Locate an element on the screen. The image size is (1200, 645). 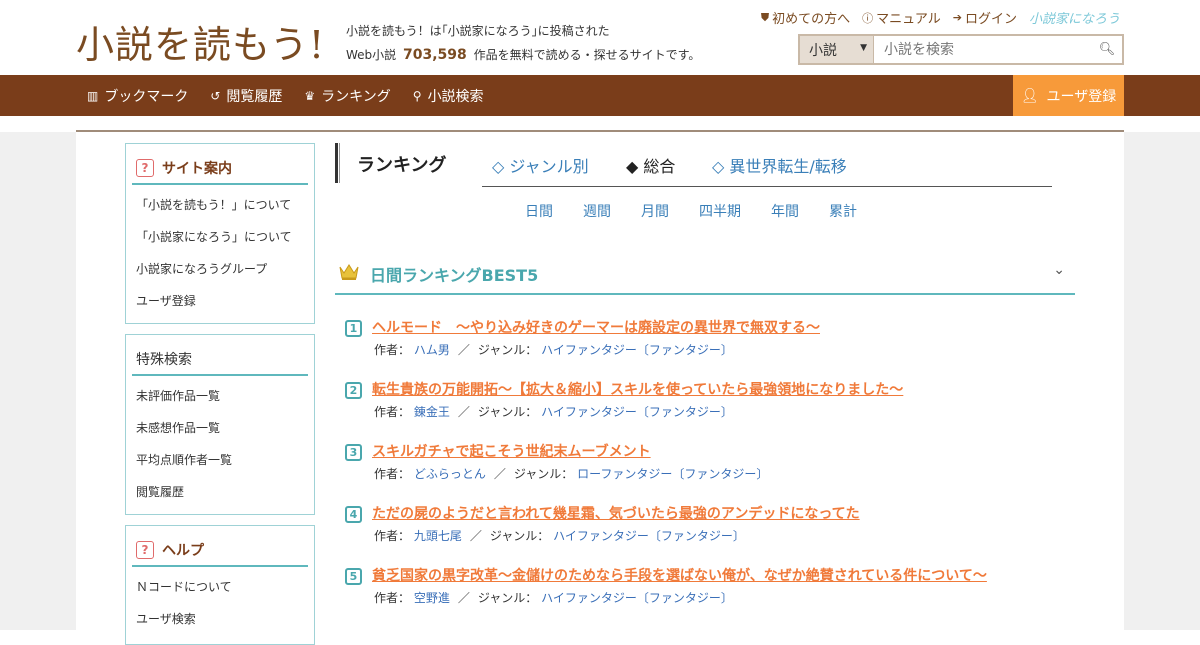
nav-search: ⚲ 小説検索 is located at coordinates (448, 96).